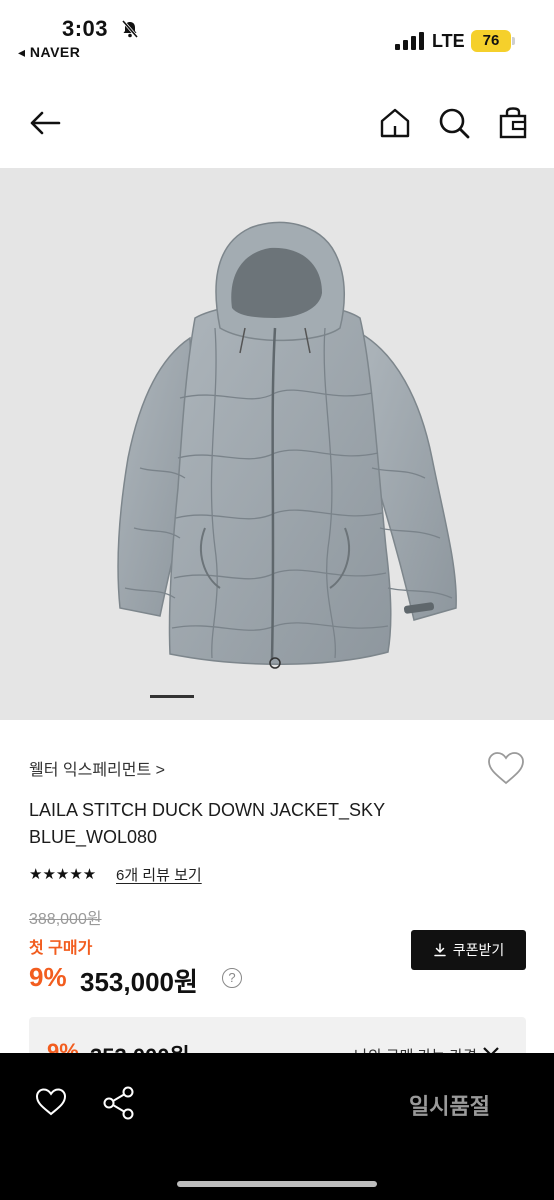 The height and width of the screenshot is (1200, 554). I want to click on rating-stars: ★★★★★, so click(63, 874).